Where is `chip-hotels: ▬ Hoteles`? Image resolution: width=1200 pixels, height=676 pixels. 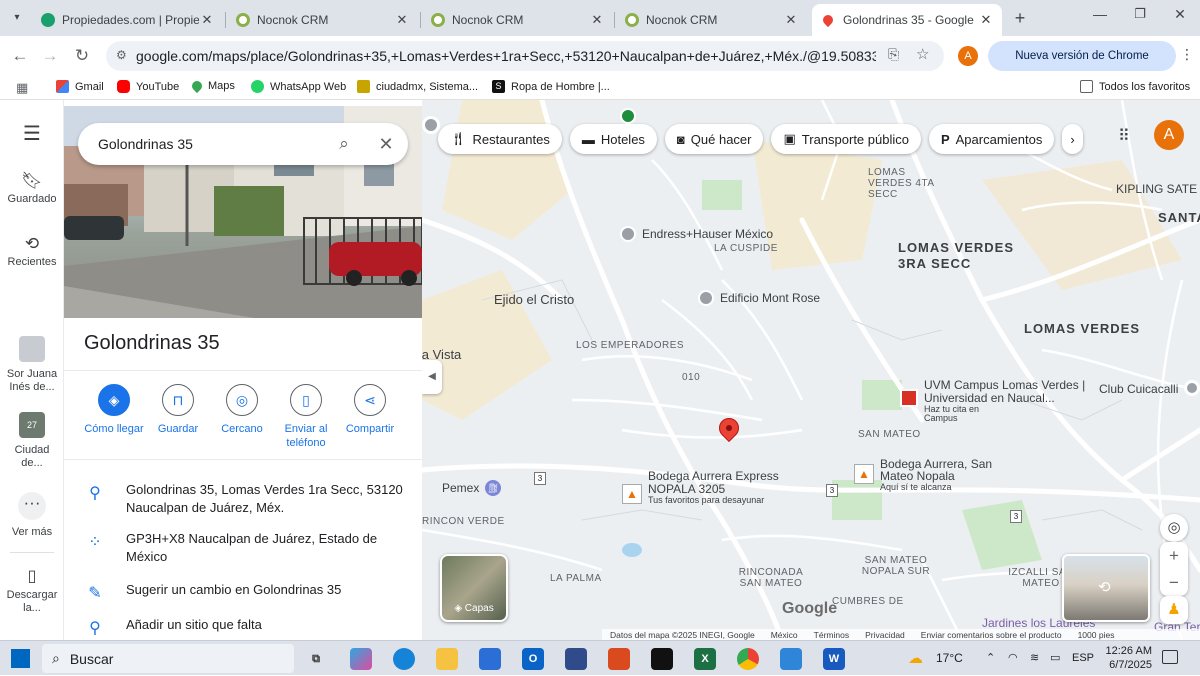
chip-hotels: ▬ Hoteles is located at coordinates (613, 139).